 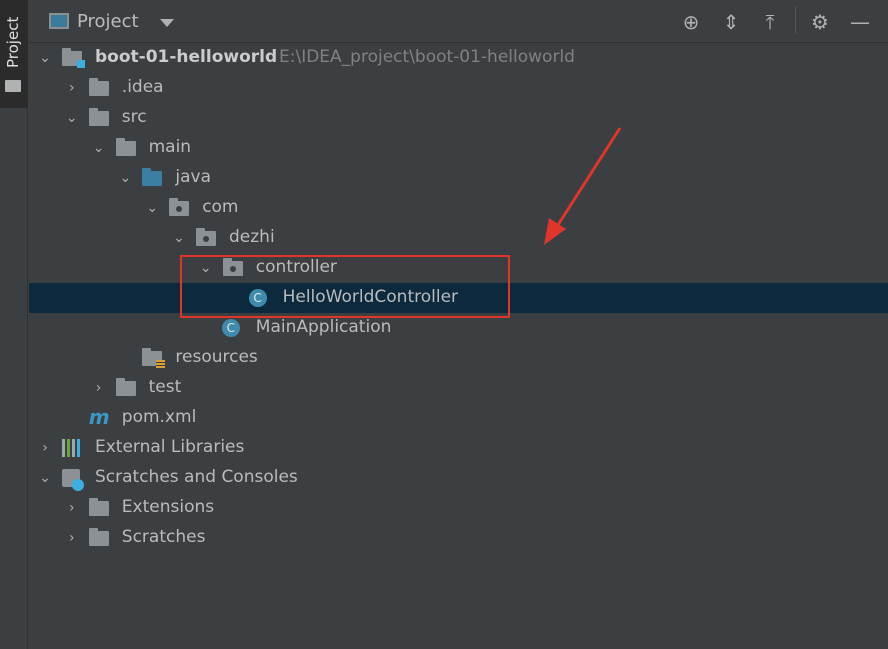 What do you see at coordinates (165, 387) in the screenshot?
I see `tree-item-label: test` at bounding box center [165, 387].